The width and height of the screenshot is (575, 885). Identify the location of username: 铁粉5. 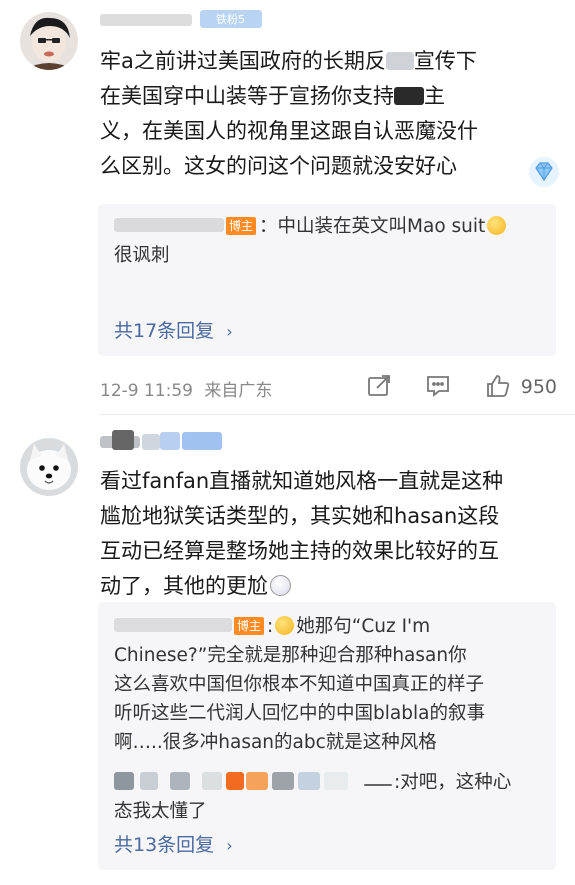
(190, 19).